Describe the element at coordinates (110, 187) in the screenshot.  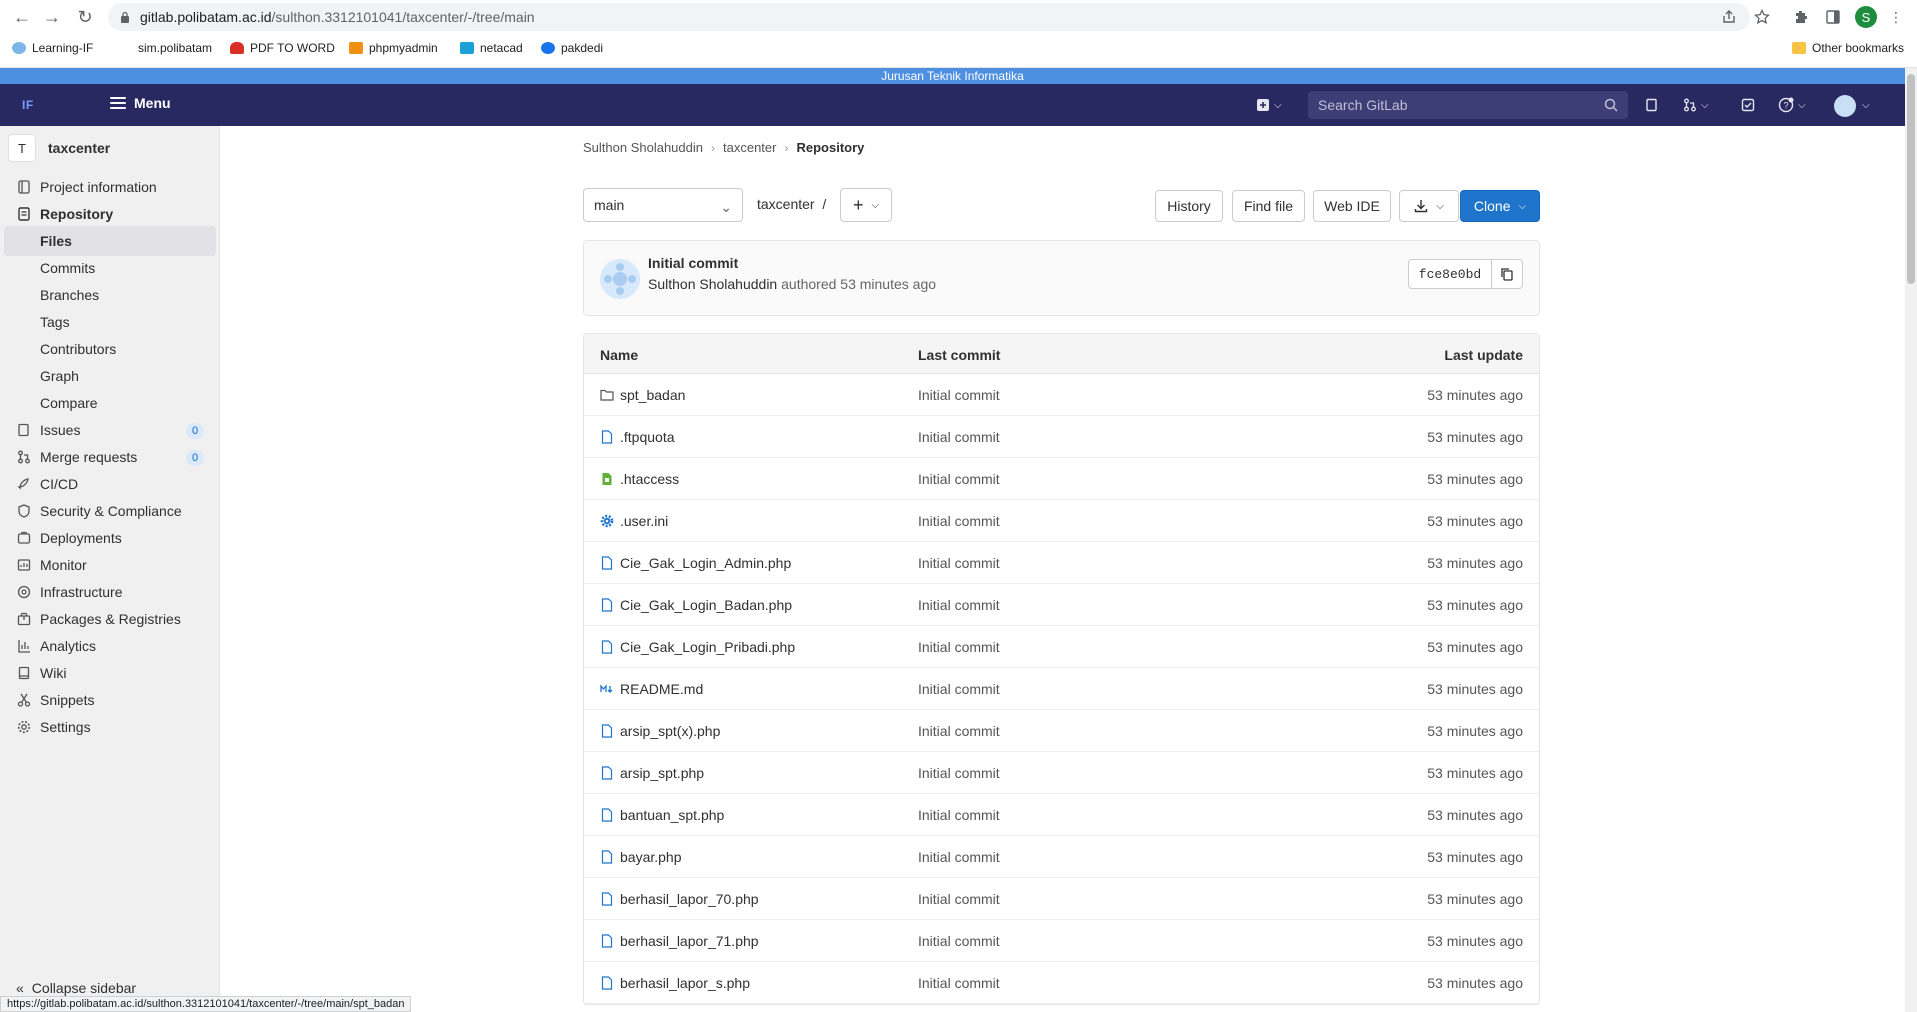
I see `sidebar-item-project-information: Project information` at that location.